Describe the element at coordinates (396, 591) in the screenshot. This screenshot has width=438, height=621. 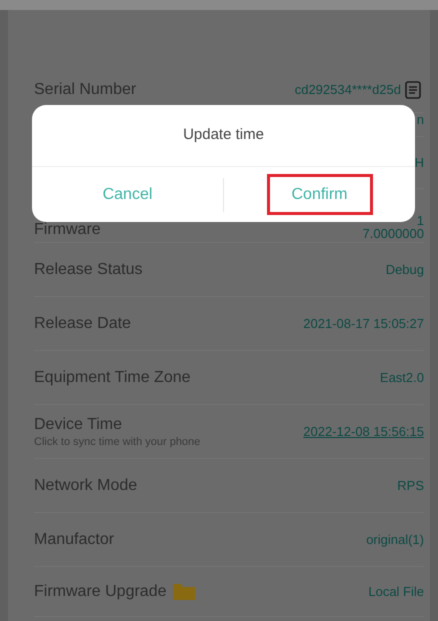
I see `local-file-link: Local File` at that location.